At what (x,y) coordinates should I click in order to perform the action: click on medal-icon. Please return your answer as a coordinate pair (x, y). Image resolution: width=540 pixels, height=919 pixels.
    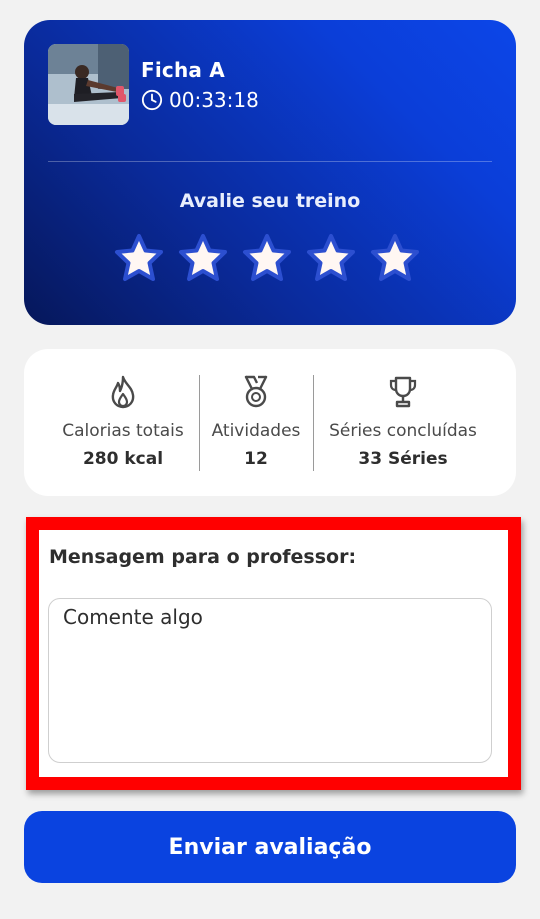
    Looking at the image, I should click on (256, 391).